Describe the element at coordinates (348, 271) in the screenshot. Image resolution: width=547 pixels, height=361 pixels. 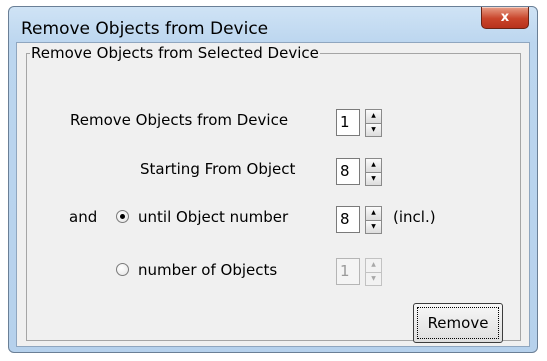
I see `count-field: 1` at that location.